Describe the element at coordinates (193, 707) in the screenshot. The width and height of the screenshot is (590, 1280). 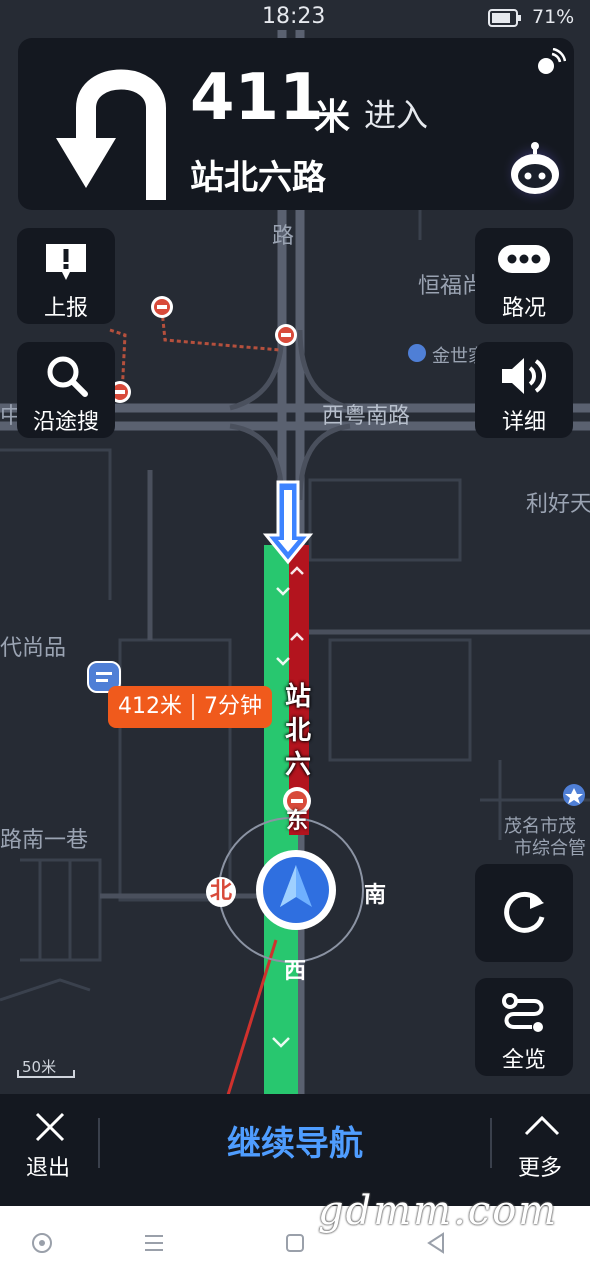
I see `eta-separator` at that location.